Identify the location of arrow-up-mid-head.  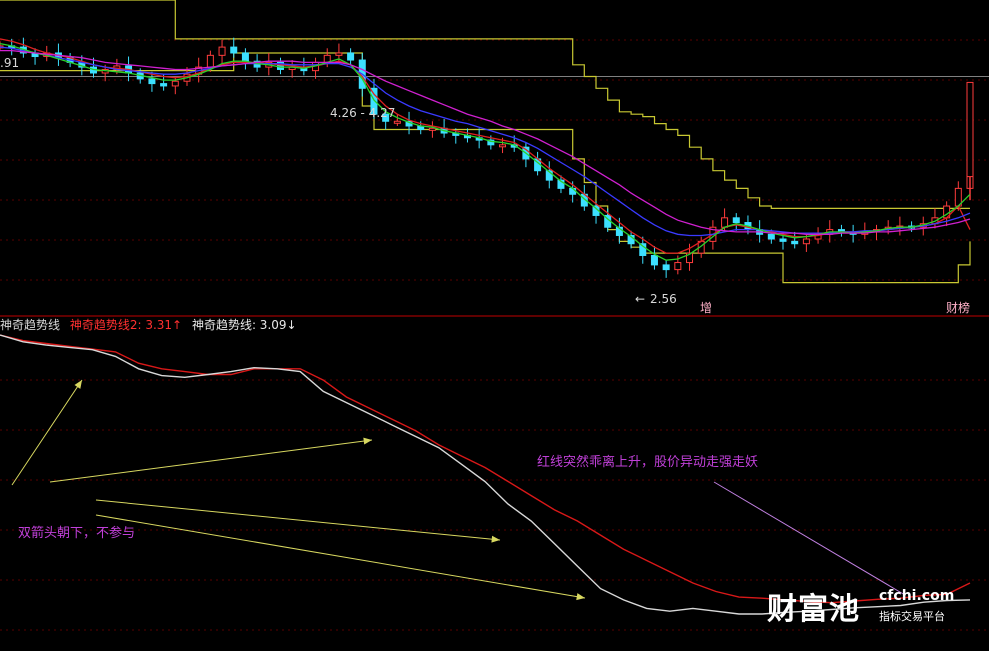
(367, 441).